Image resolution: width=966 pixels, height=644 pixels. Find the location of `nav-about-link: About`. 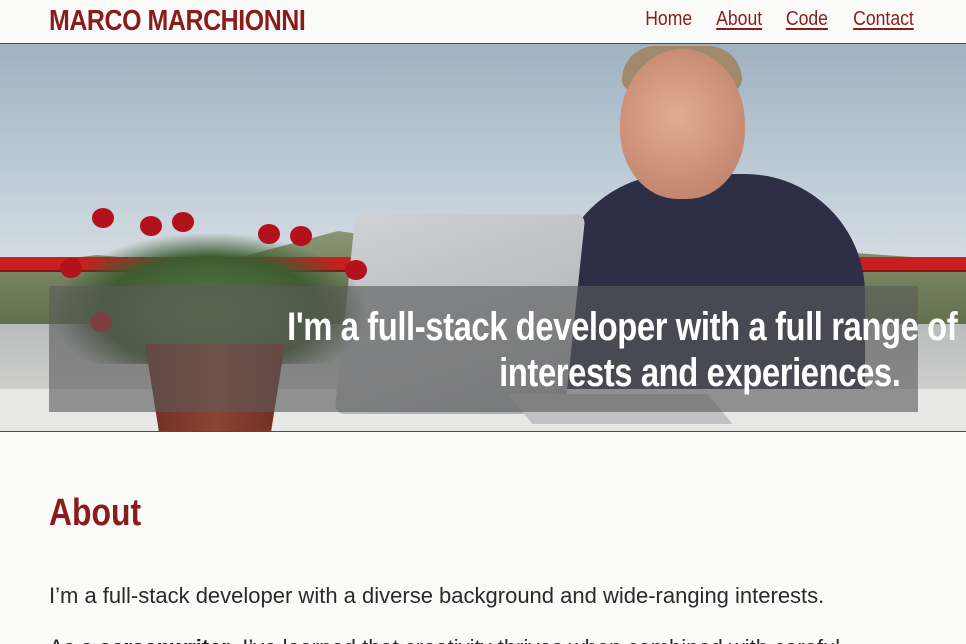

nav-about-link: About is located at coordinates (739, 19).